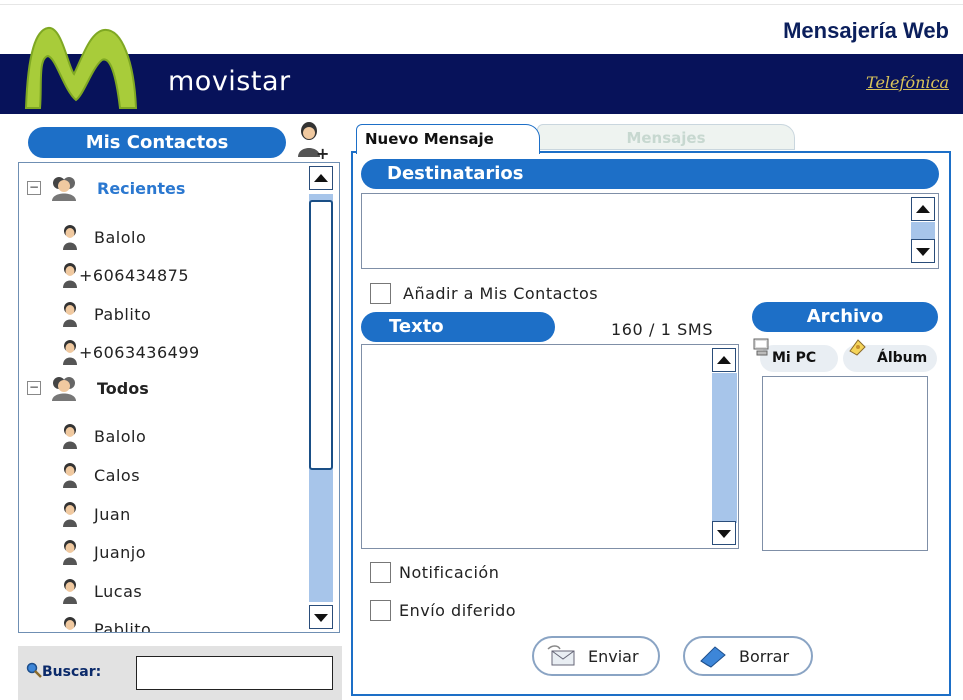 The width and height of the screenshot is (963, 700). What do you see at coordinates (448, 139) in the screenshot?
I see `tab-nuevo-mensaje: Nuevo Mensaje` at bounding box center [448, 139].